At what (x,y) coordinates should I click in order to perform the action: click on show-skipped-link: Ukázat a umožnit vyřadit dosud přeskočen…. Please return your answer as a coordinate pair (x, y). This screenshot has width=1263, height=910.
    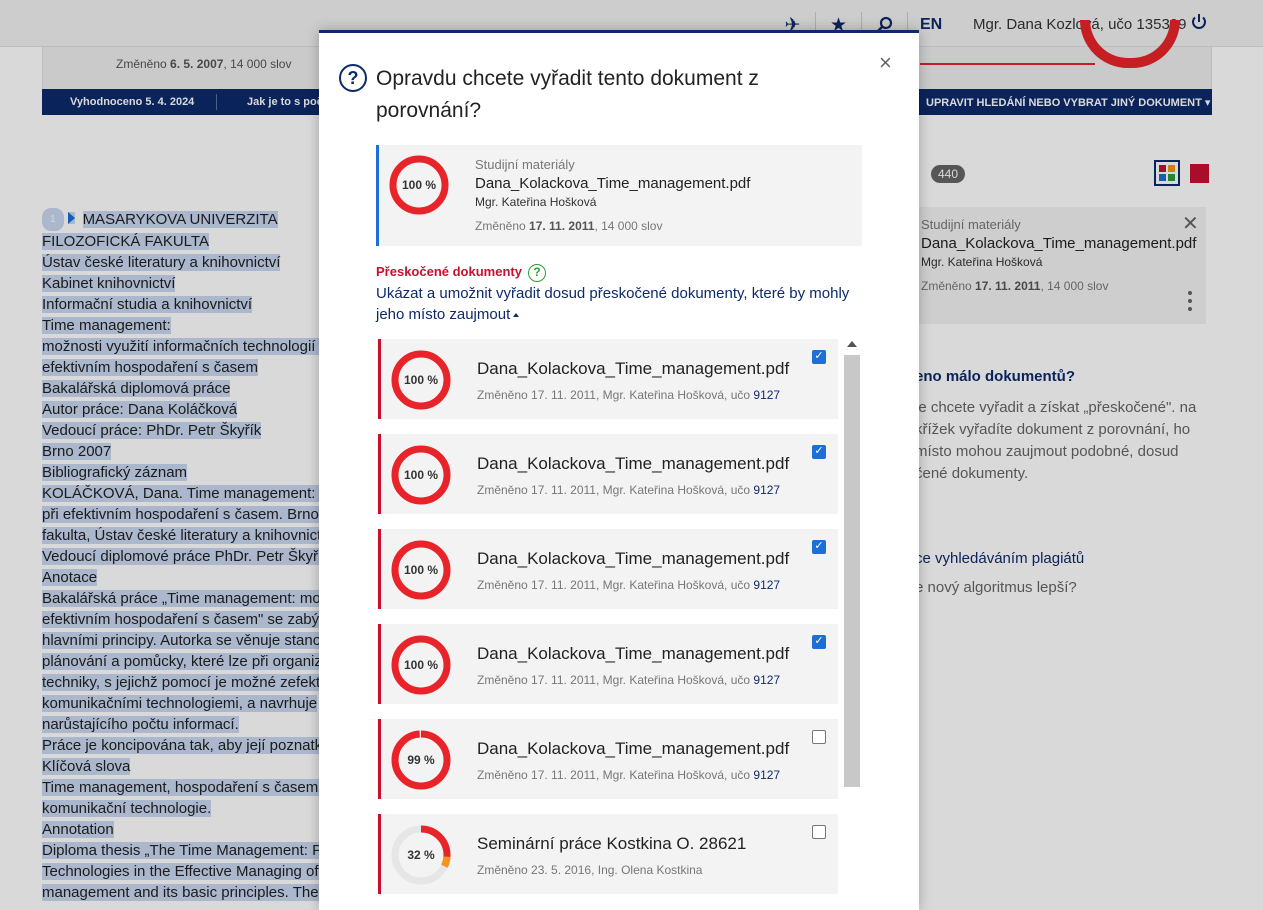
    Looking at the image, I should click on (621, 304).